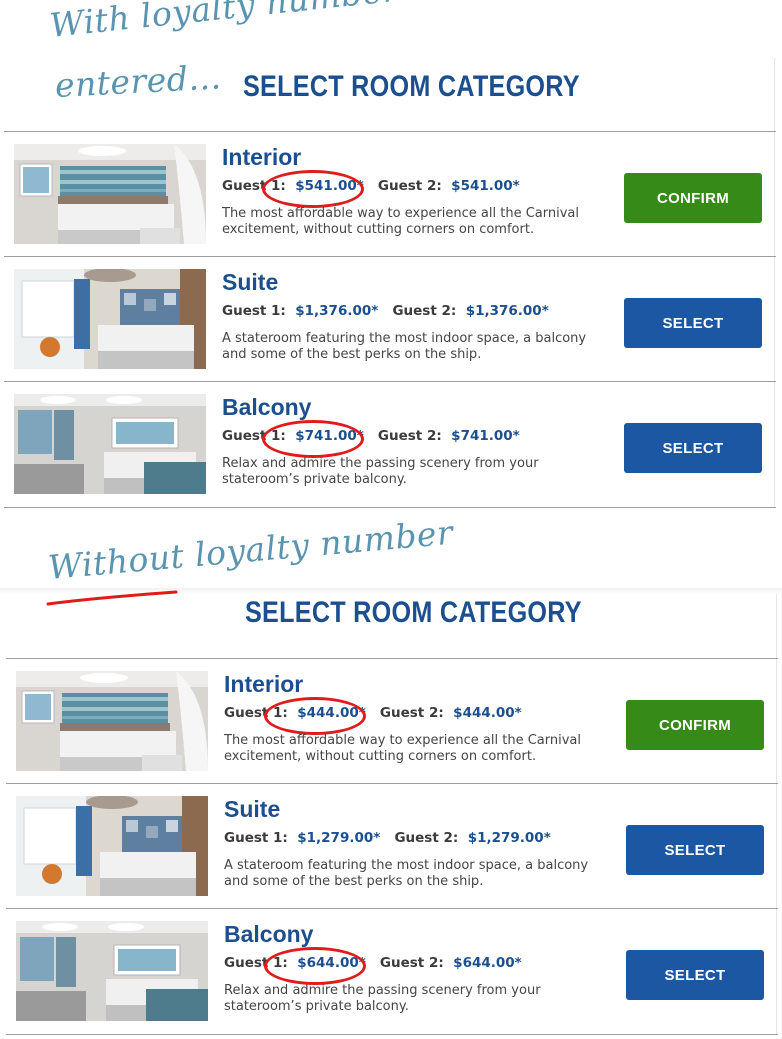 This screenshot has height=1039, width=782. I want to click on annotation-line-1: With loyalty number, so click(224, 22).